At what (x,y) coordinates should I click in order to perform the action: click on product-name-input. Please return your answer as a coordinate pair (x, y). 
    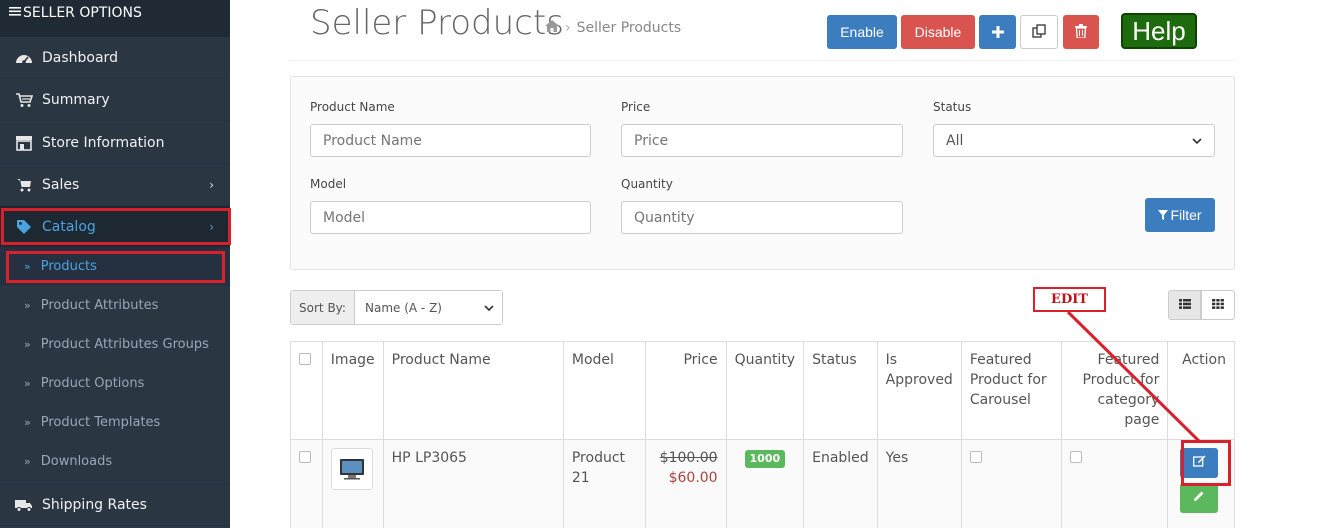
    Looking at the image, I should click on (450, 140).